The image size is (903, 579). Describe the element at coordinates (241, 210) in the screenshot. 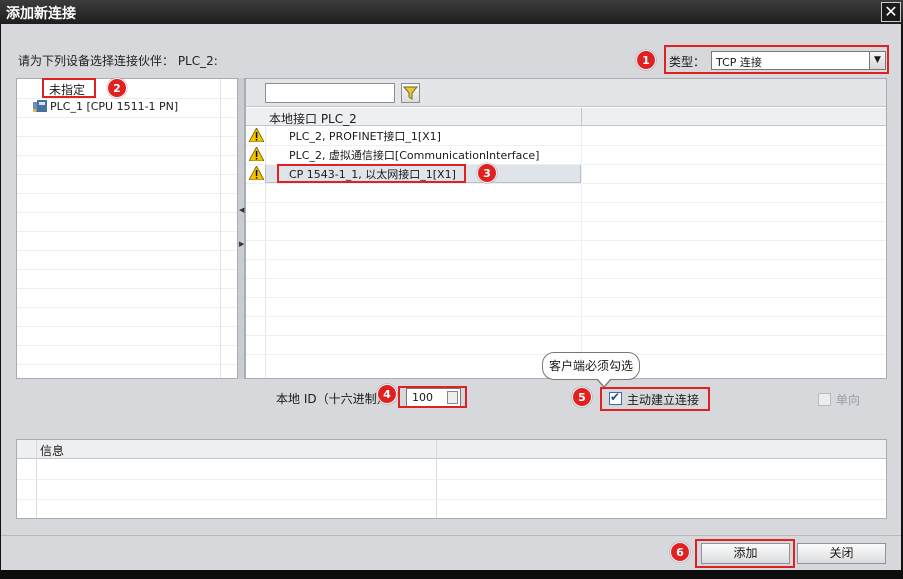

I see `collapse-left-icon: ◀` at that location.